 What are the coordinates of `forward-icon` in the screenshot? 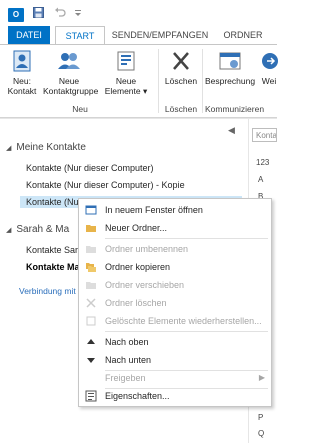 It's located at (269, 61).